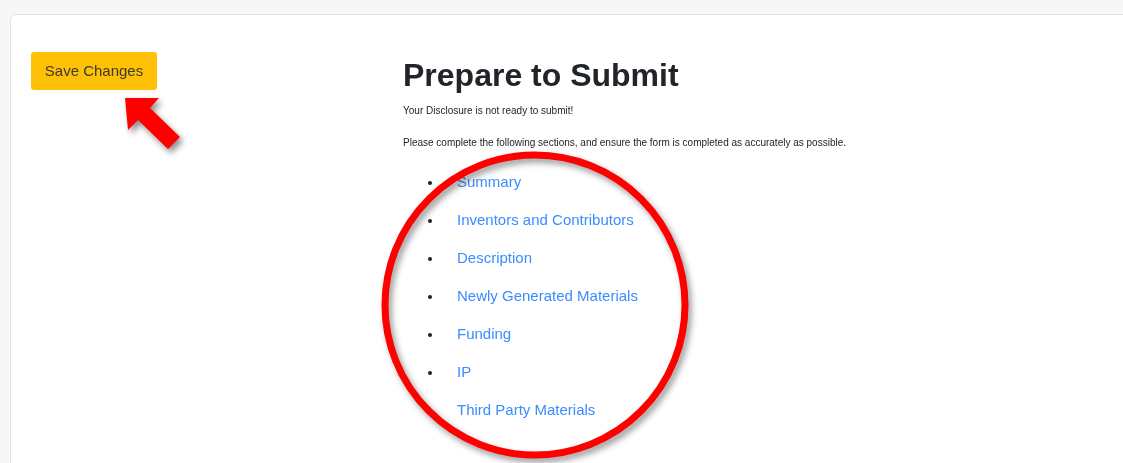 The height and width of the screenshot is (463, 1123). I want to click on section-link: IP, so click(464, 372).